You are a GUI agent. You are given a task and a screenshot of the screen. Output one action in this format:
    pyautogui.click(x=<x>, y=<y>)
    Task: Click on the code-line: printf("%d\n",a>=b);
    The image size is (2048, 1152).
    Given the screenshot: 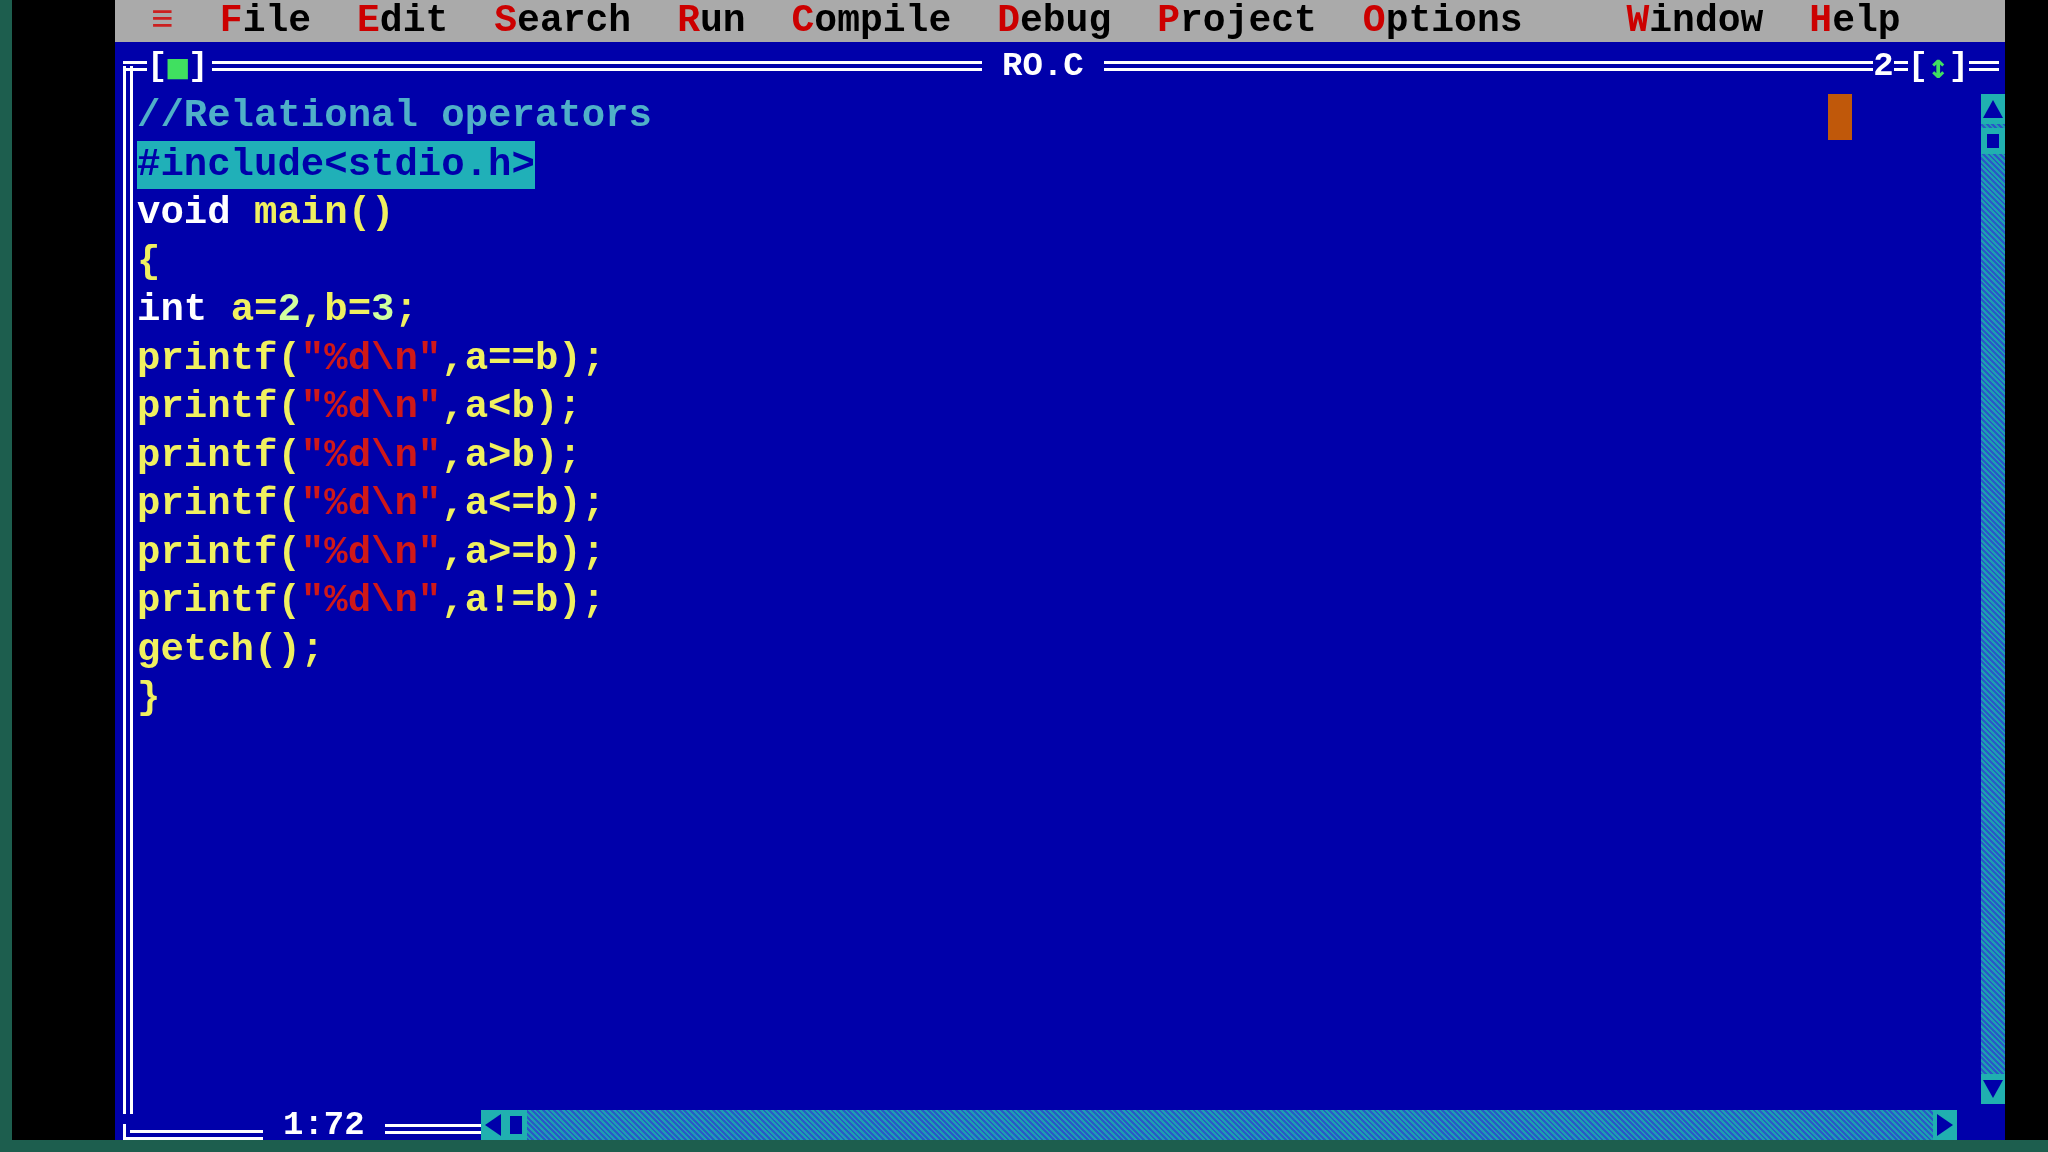 What is the action you would take?
    pyautogui.click(x=371, y=553)
    